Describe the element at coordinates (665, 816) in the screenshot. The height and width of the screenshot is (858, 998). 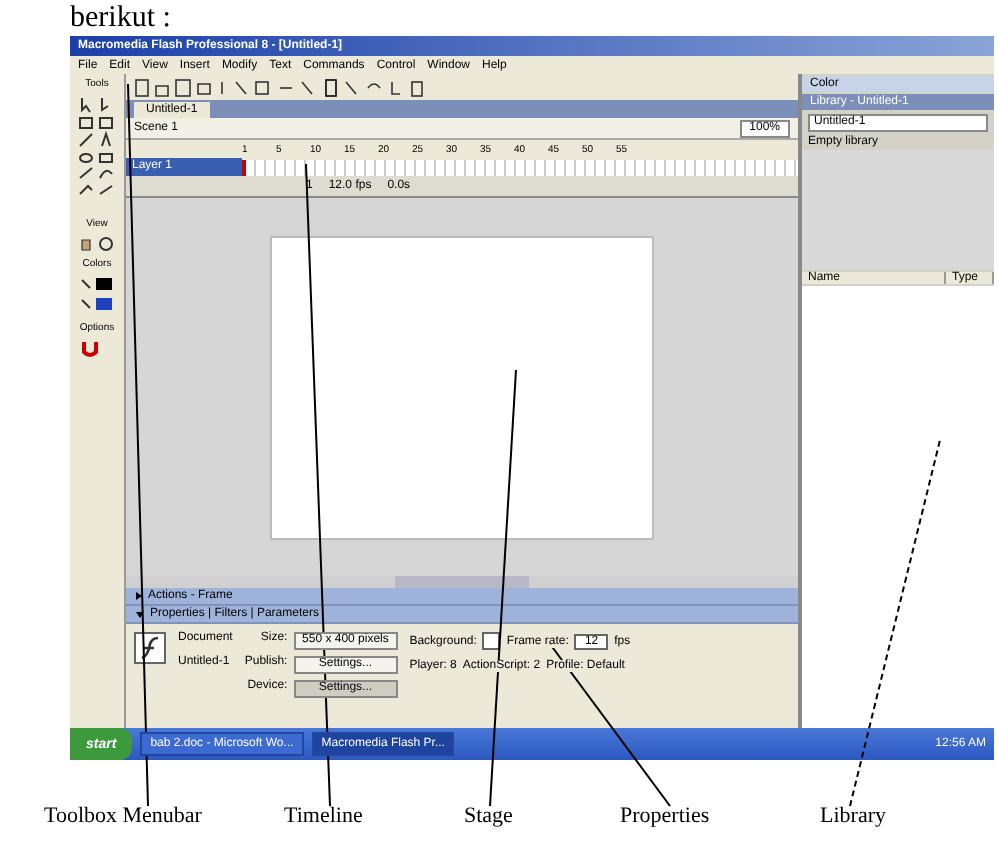
I see `annotation-label: Properties` at that location.